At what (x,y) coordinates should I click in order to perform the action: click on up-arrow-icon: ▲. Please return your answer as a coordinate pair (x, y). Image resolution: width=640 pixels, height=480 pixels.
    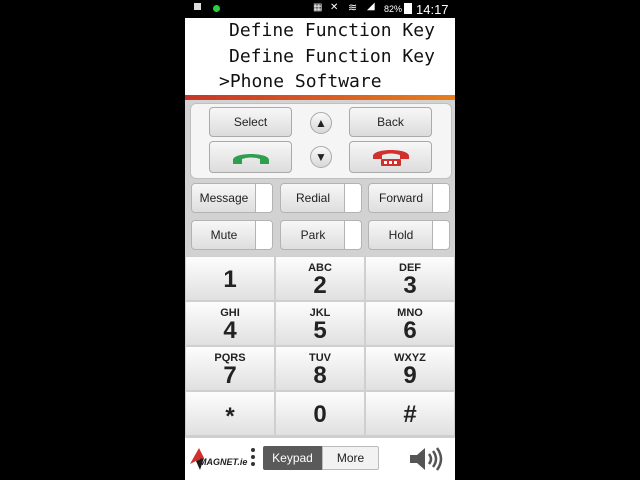
    Looking at the image, I should click on (321, 123).